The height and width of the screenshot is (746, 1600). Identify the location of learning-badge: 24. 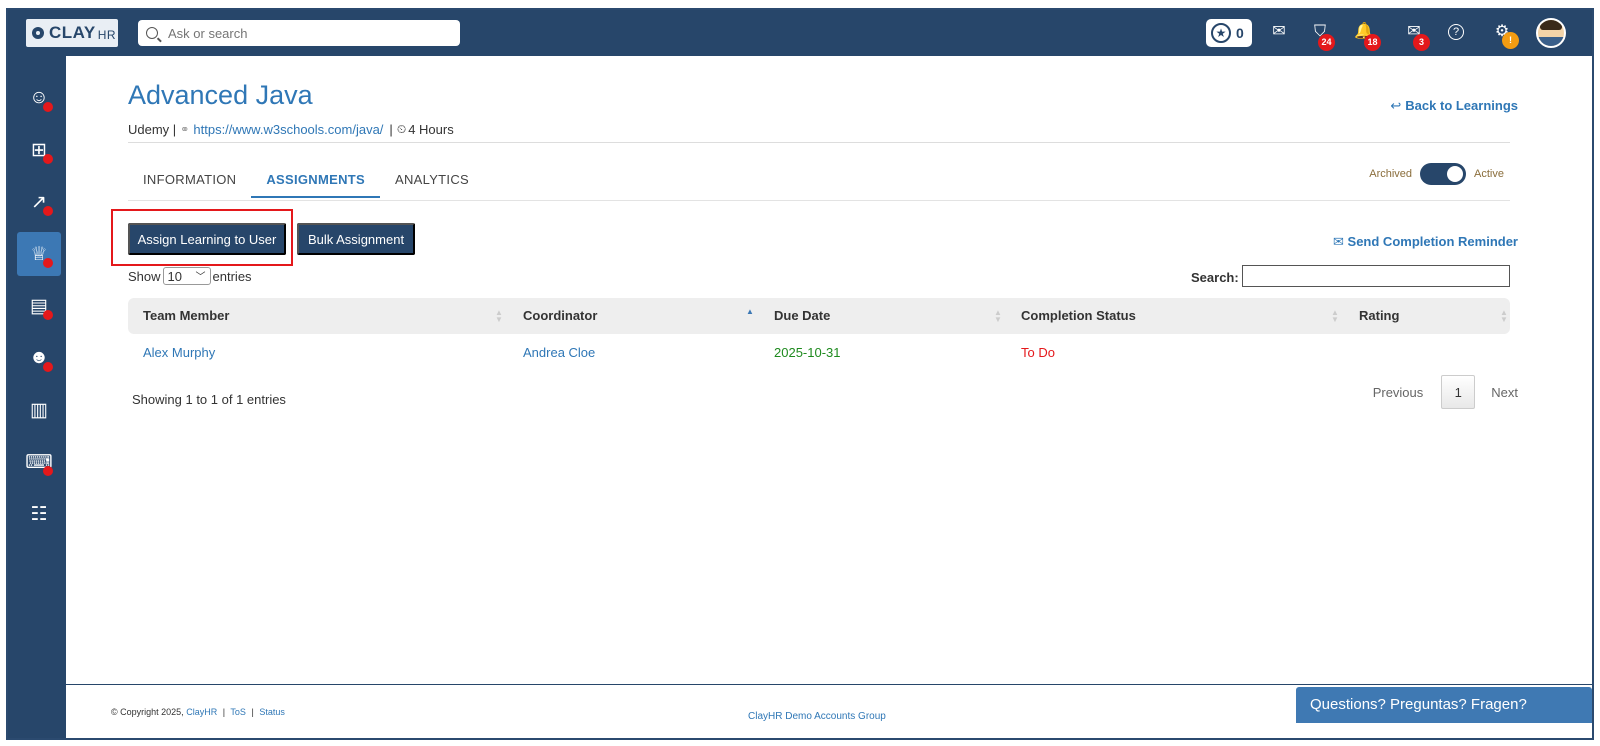
(1326, 42).